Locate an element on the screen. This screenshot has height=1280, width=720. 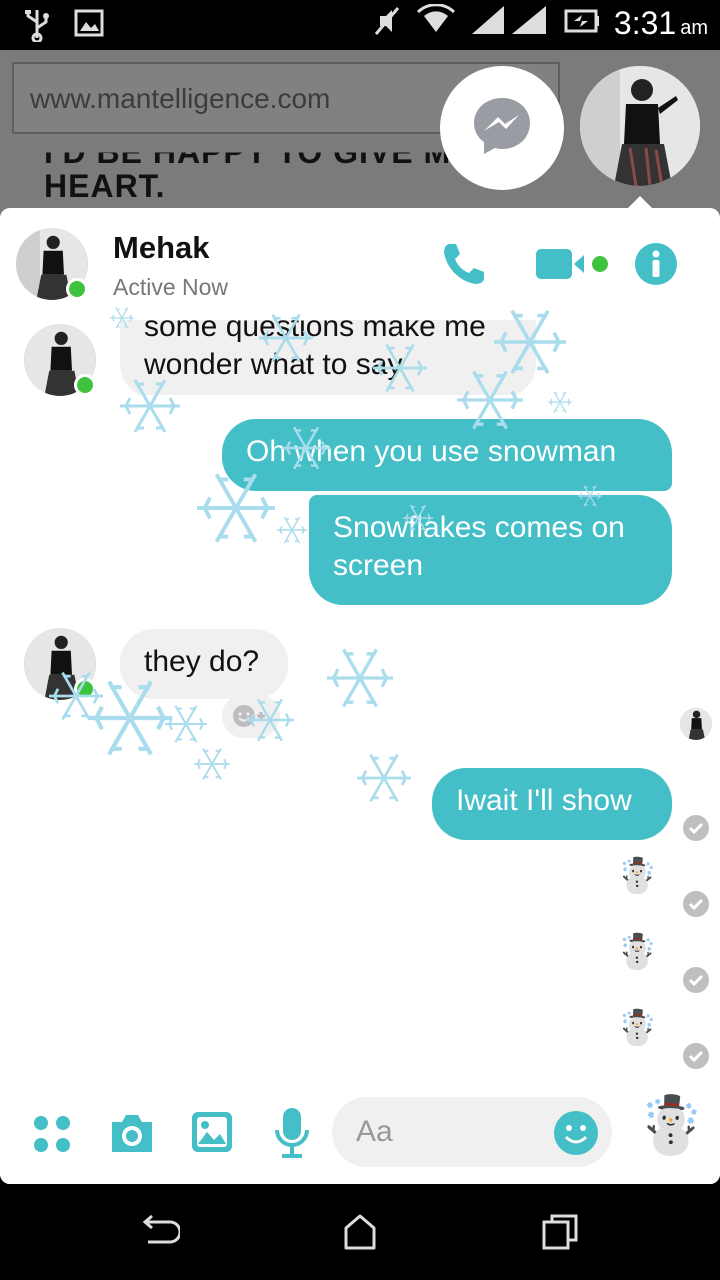
wifi-icon is located at coordinates (436, 23).